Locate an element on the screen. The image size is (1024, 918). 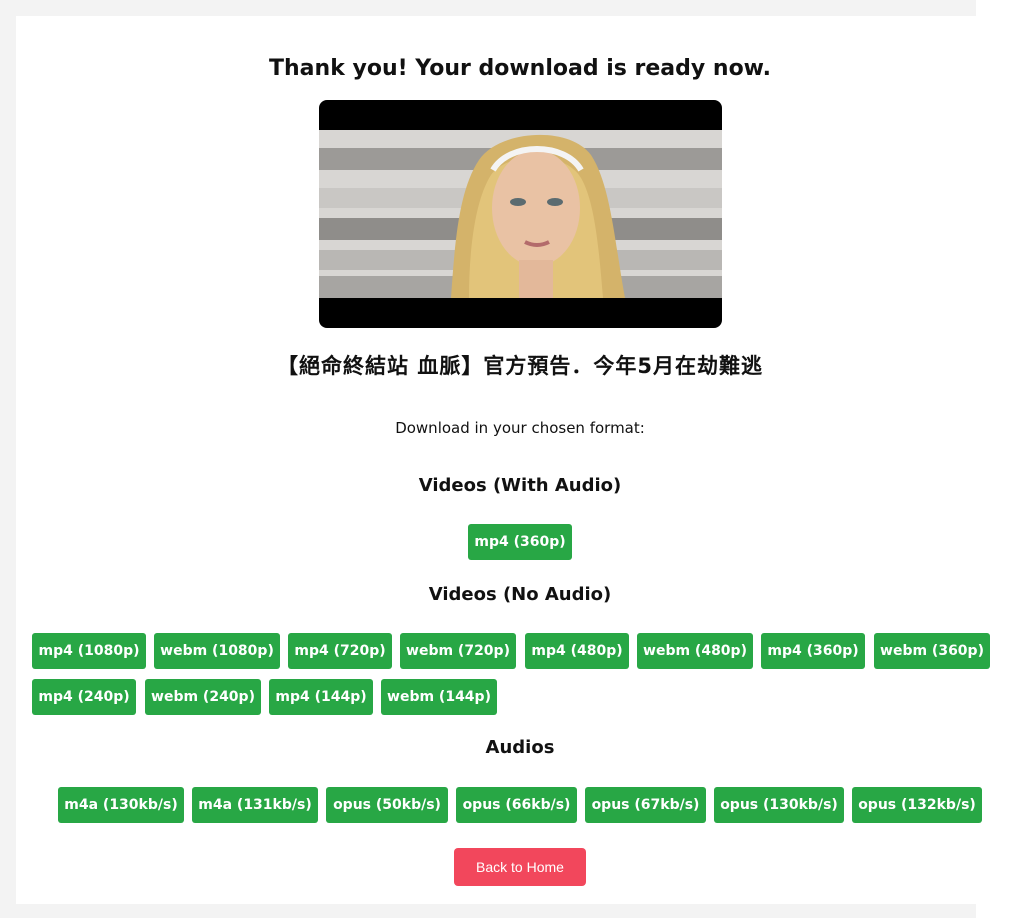
download-button: opus (130kb/s) is located at coordinates (779, 805).